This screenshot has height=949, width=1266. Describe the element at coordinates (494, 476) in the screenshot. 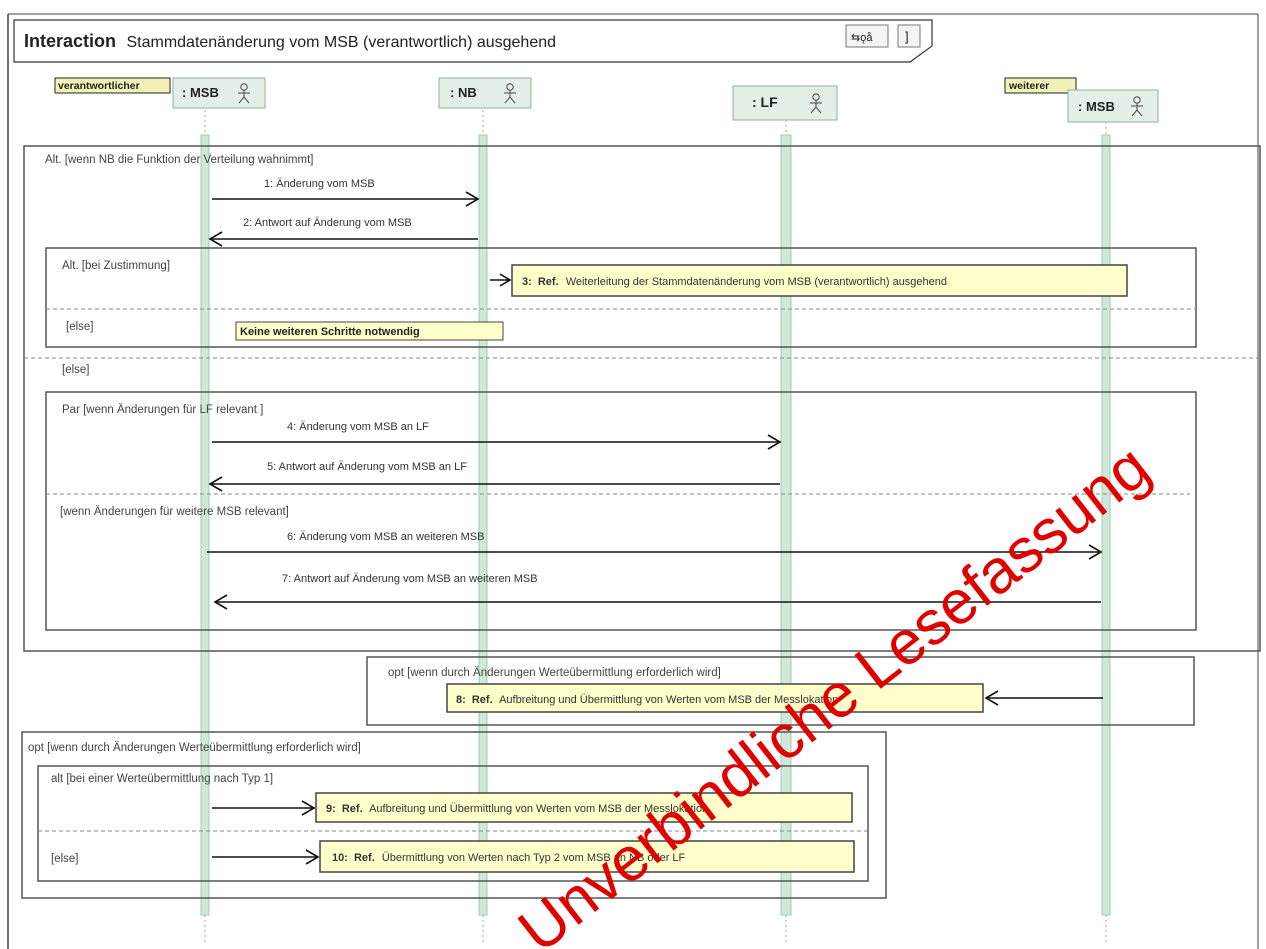

I see `message-5: 5: Antwort auf Änderung vom MSB an LF` at that location.